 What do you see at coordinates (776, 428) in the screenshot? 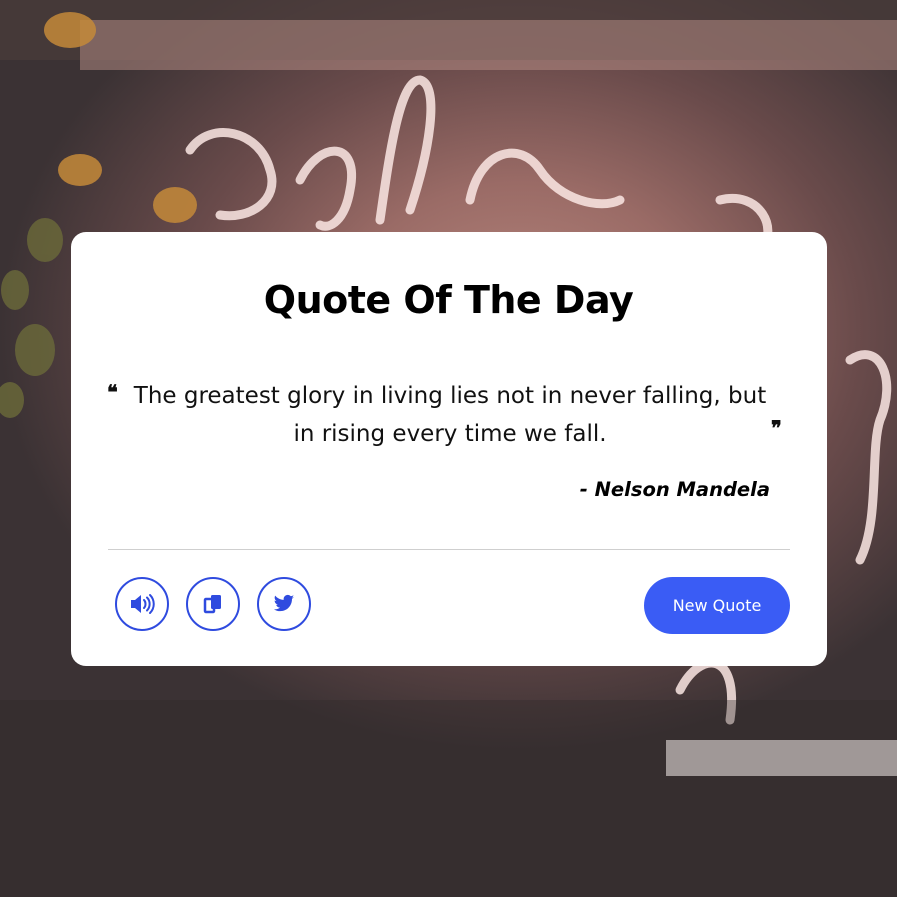
I see `close-quote-icon: ❞` at bounding box center [776, 428].